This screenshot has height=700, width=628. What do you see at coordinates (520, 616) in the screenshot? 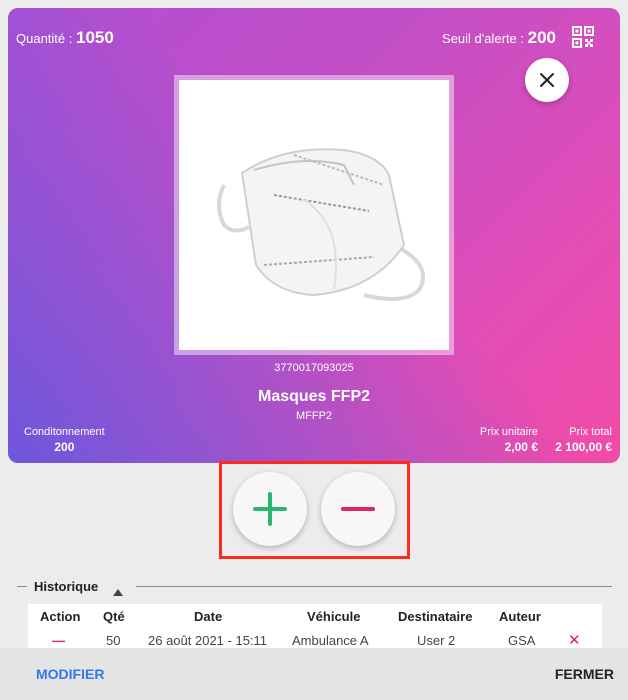
I see `col-author: Auteur` at bounding box center [520, 616].